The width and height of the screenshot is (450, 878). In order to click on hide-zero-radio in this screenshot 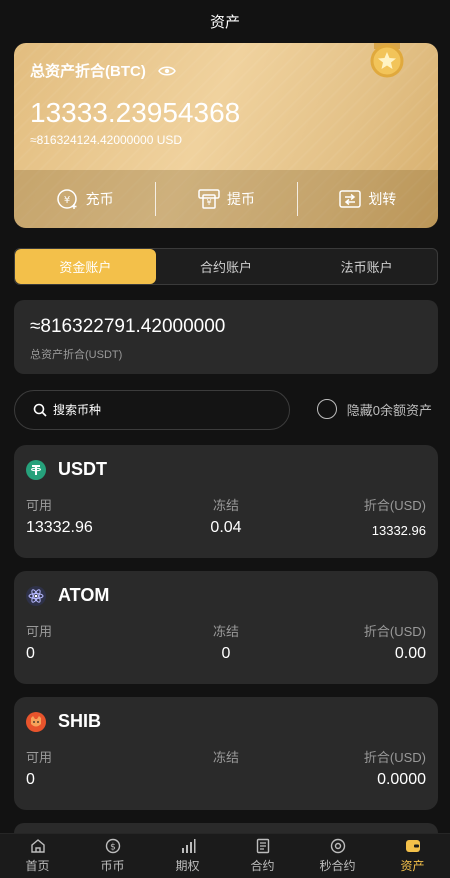, I will do `click(326, 409)`.